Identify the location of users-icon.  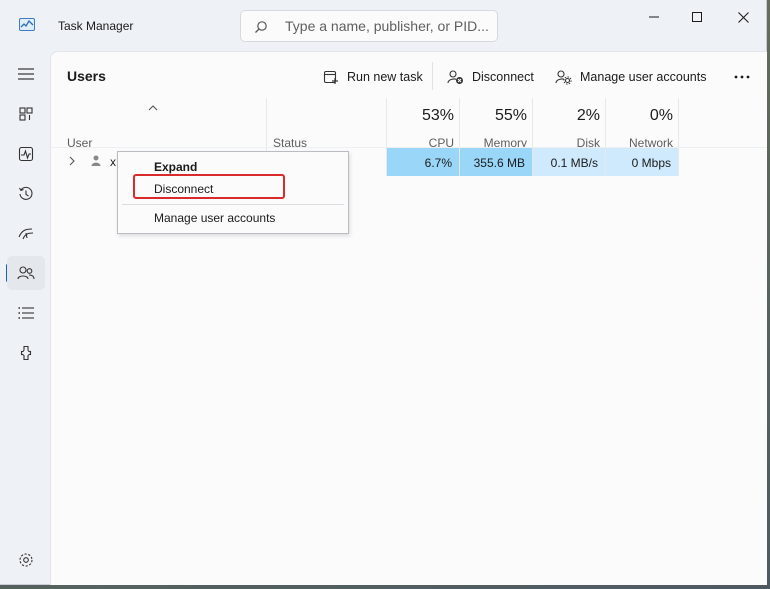
(26, 273).